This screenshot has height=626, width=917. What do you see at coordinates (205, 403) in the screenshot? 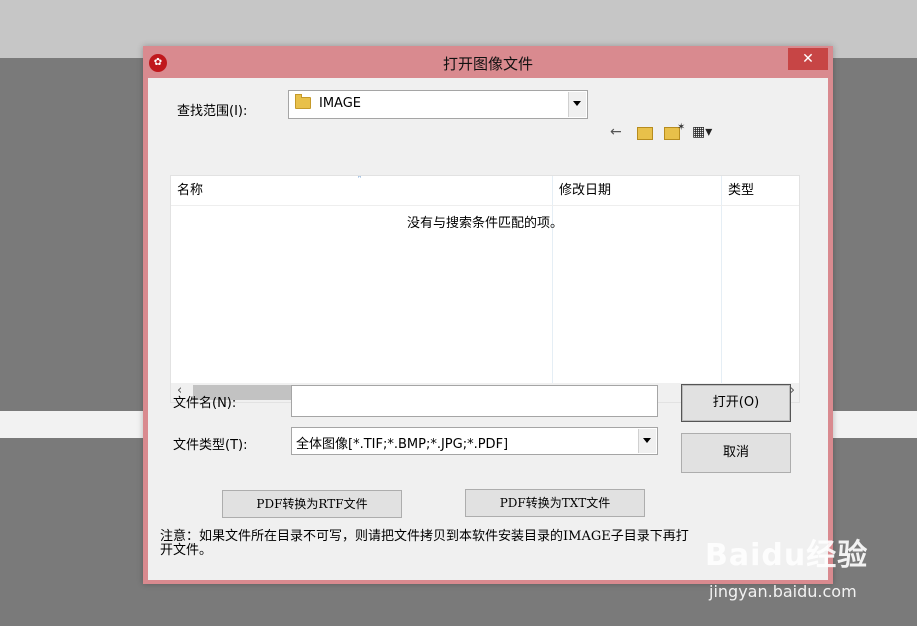
I see `filename-label: 文件名(N):` at bounding box center [205, 403].